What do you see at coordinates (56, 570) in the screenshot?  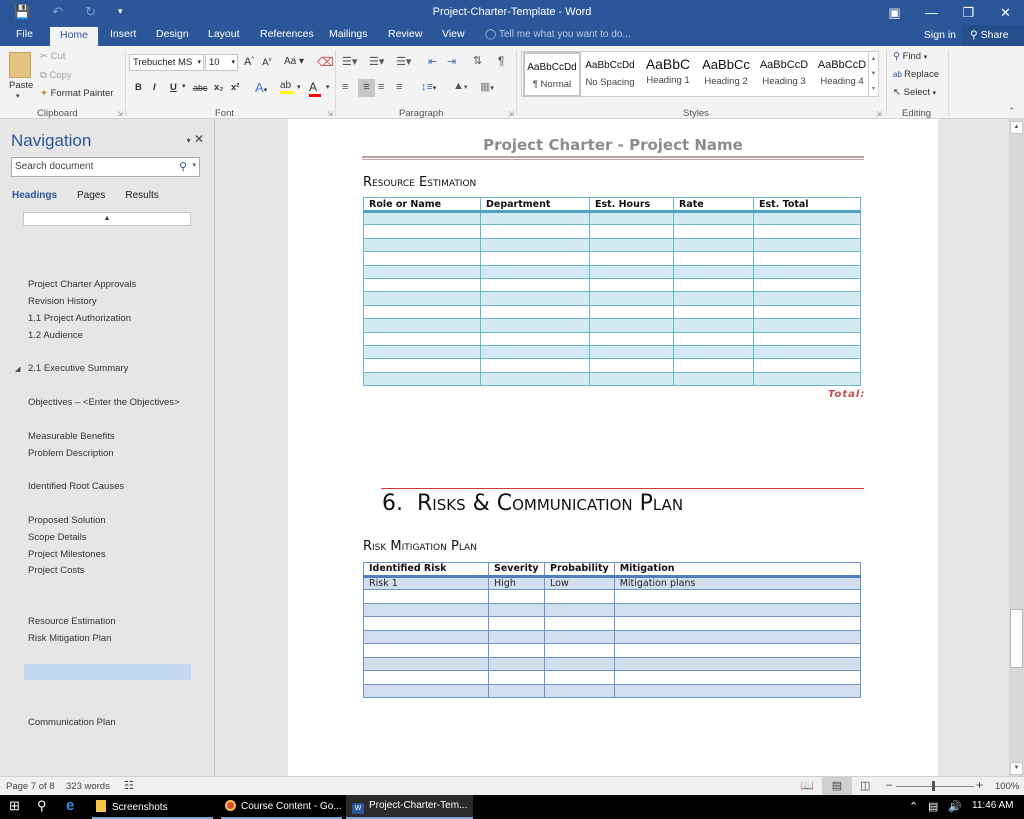 I see `nav-heading-item: Project Costs` at bounding box center [56, 570].